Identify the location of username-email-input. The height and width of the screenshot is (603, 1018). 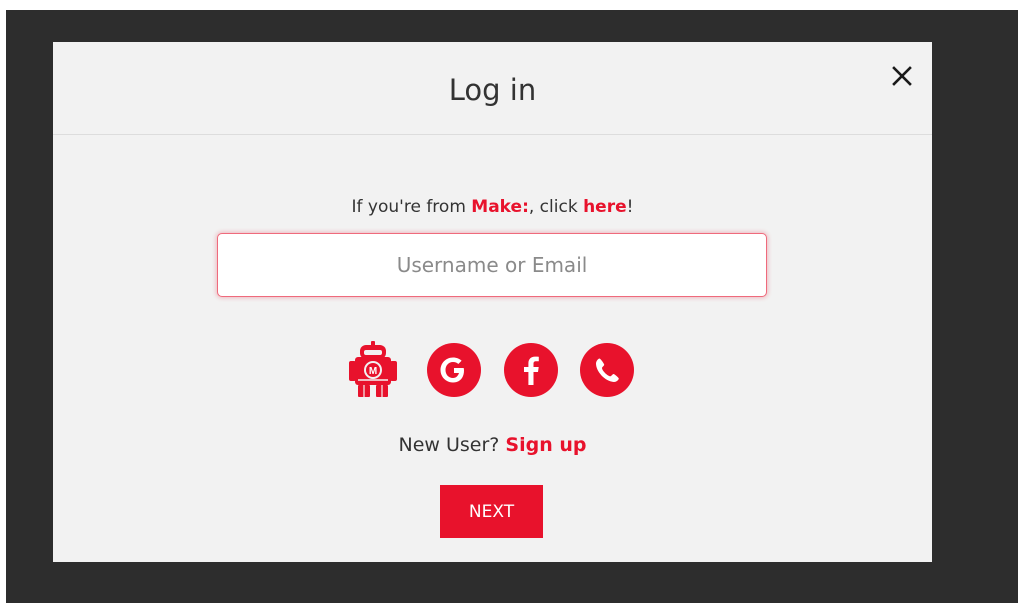
(492, 265).